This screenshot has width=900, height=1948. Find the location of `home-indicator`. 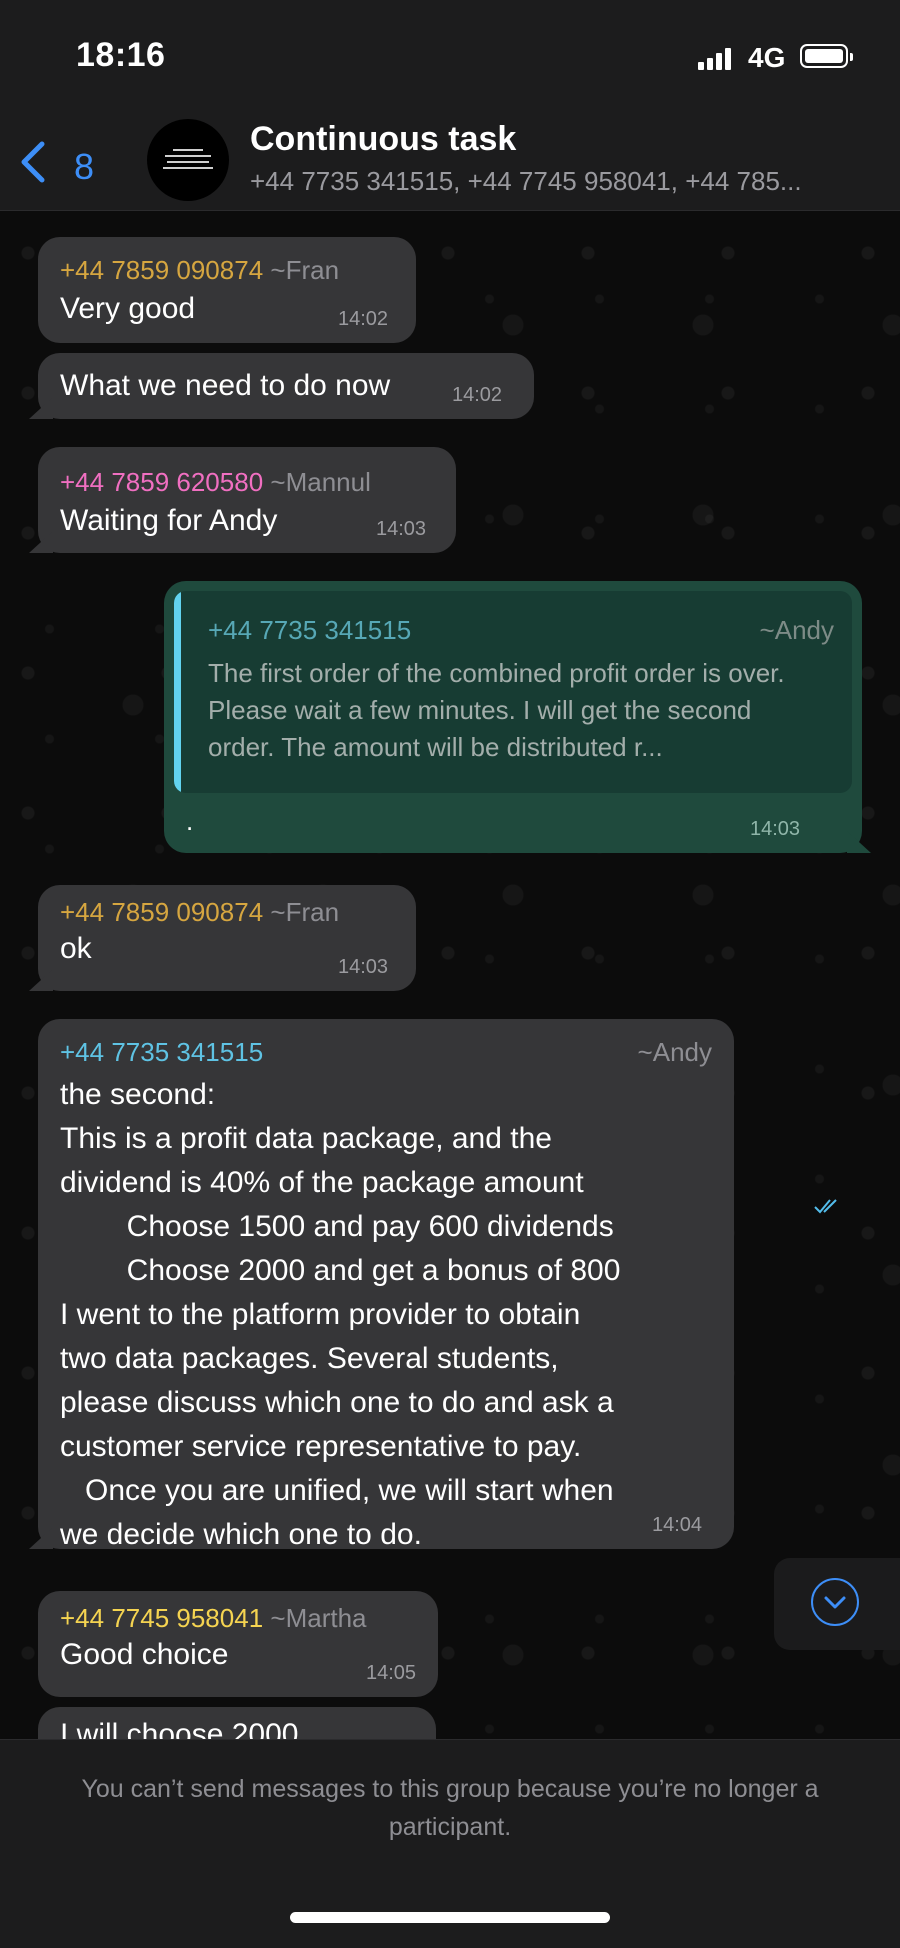

home-indicator is located at coordinates (450, 1917).